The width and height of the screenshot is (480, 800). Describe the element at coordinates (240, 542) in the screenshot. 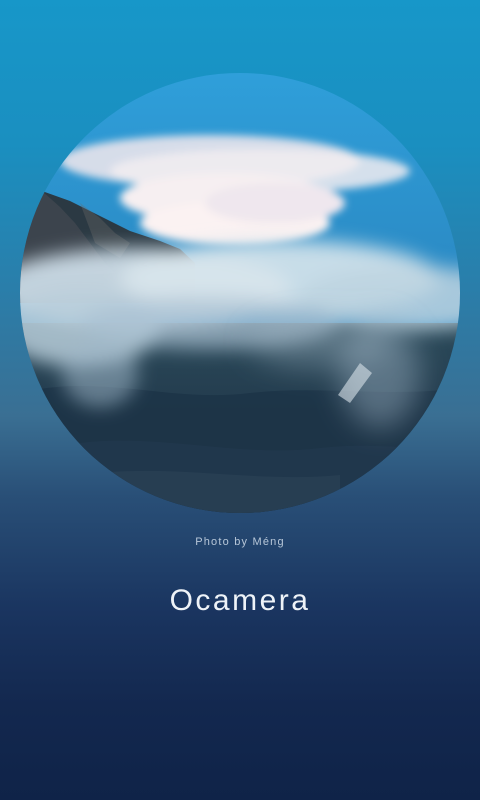

I see `photo-credit: Photo by Méng` at that location.